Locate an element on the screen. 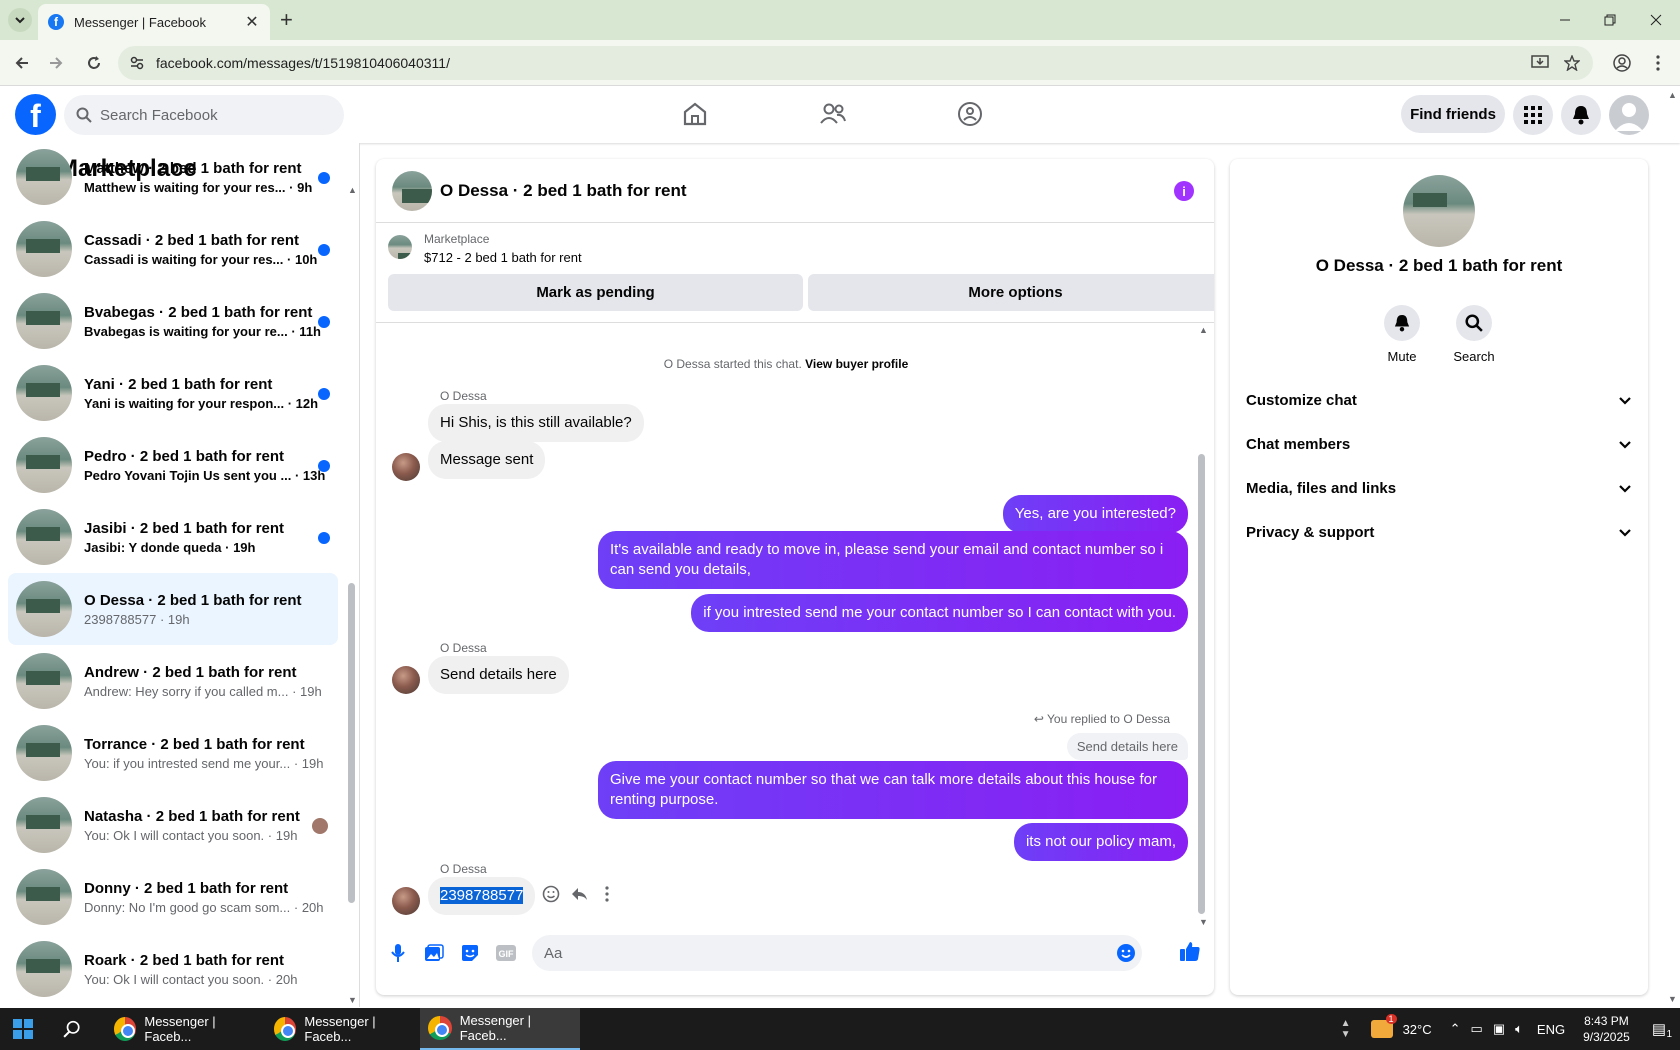 The image size is (1680, 1050). new-tab-button: + is located at coordinates (286, 20).